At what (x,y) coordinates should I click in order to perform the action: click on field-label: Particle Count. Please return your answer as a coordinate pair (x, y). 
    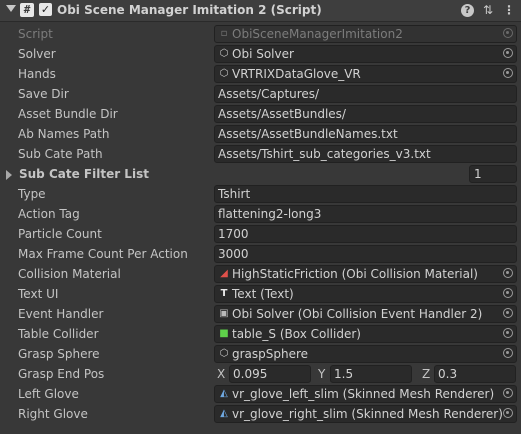
    Looking at the image, I should click on (60, 234).